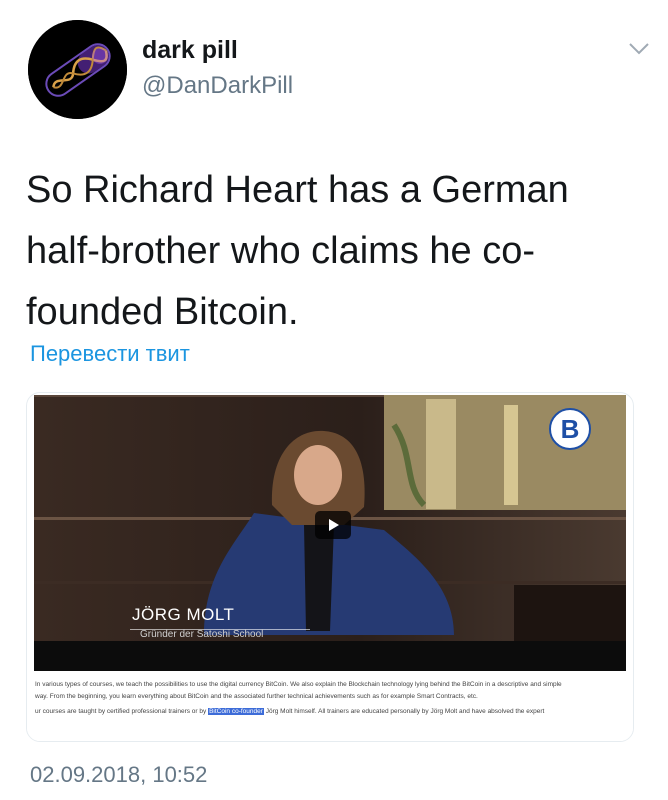  I want to click on display-name: dark pill, so click(190, 50).